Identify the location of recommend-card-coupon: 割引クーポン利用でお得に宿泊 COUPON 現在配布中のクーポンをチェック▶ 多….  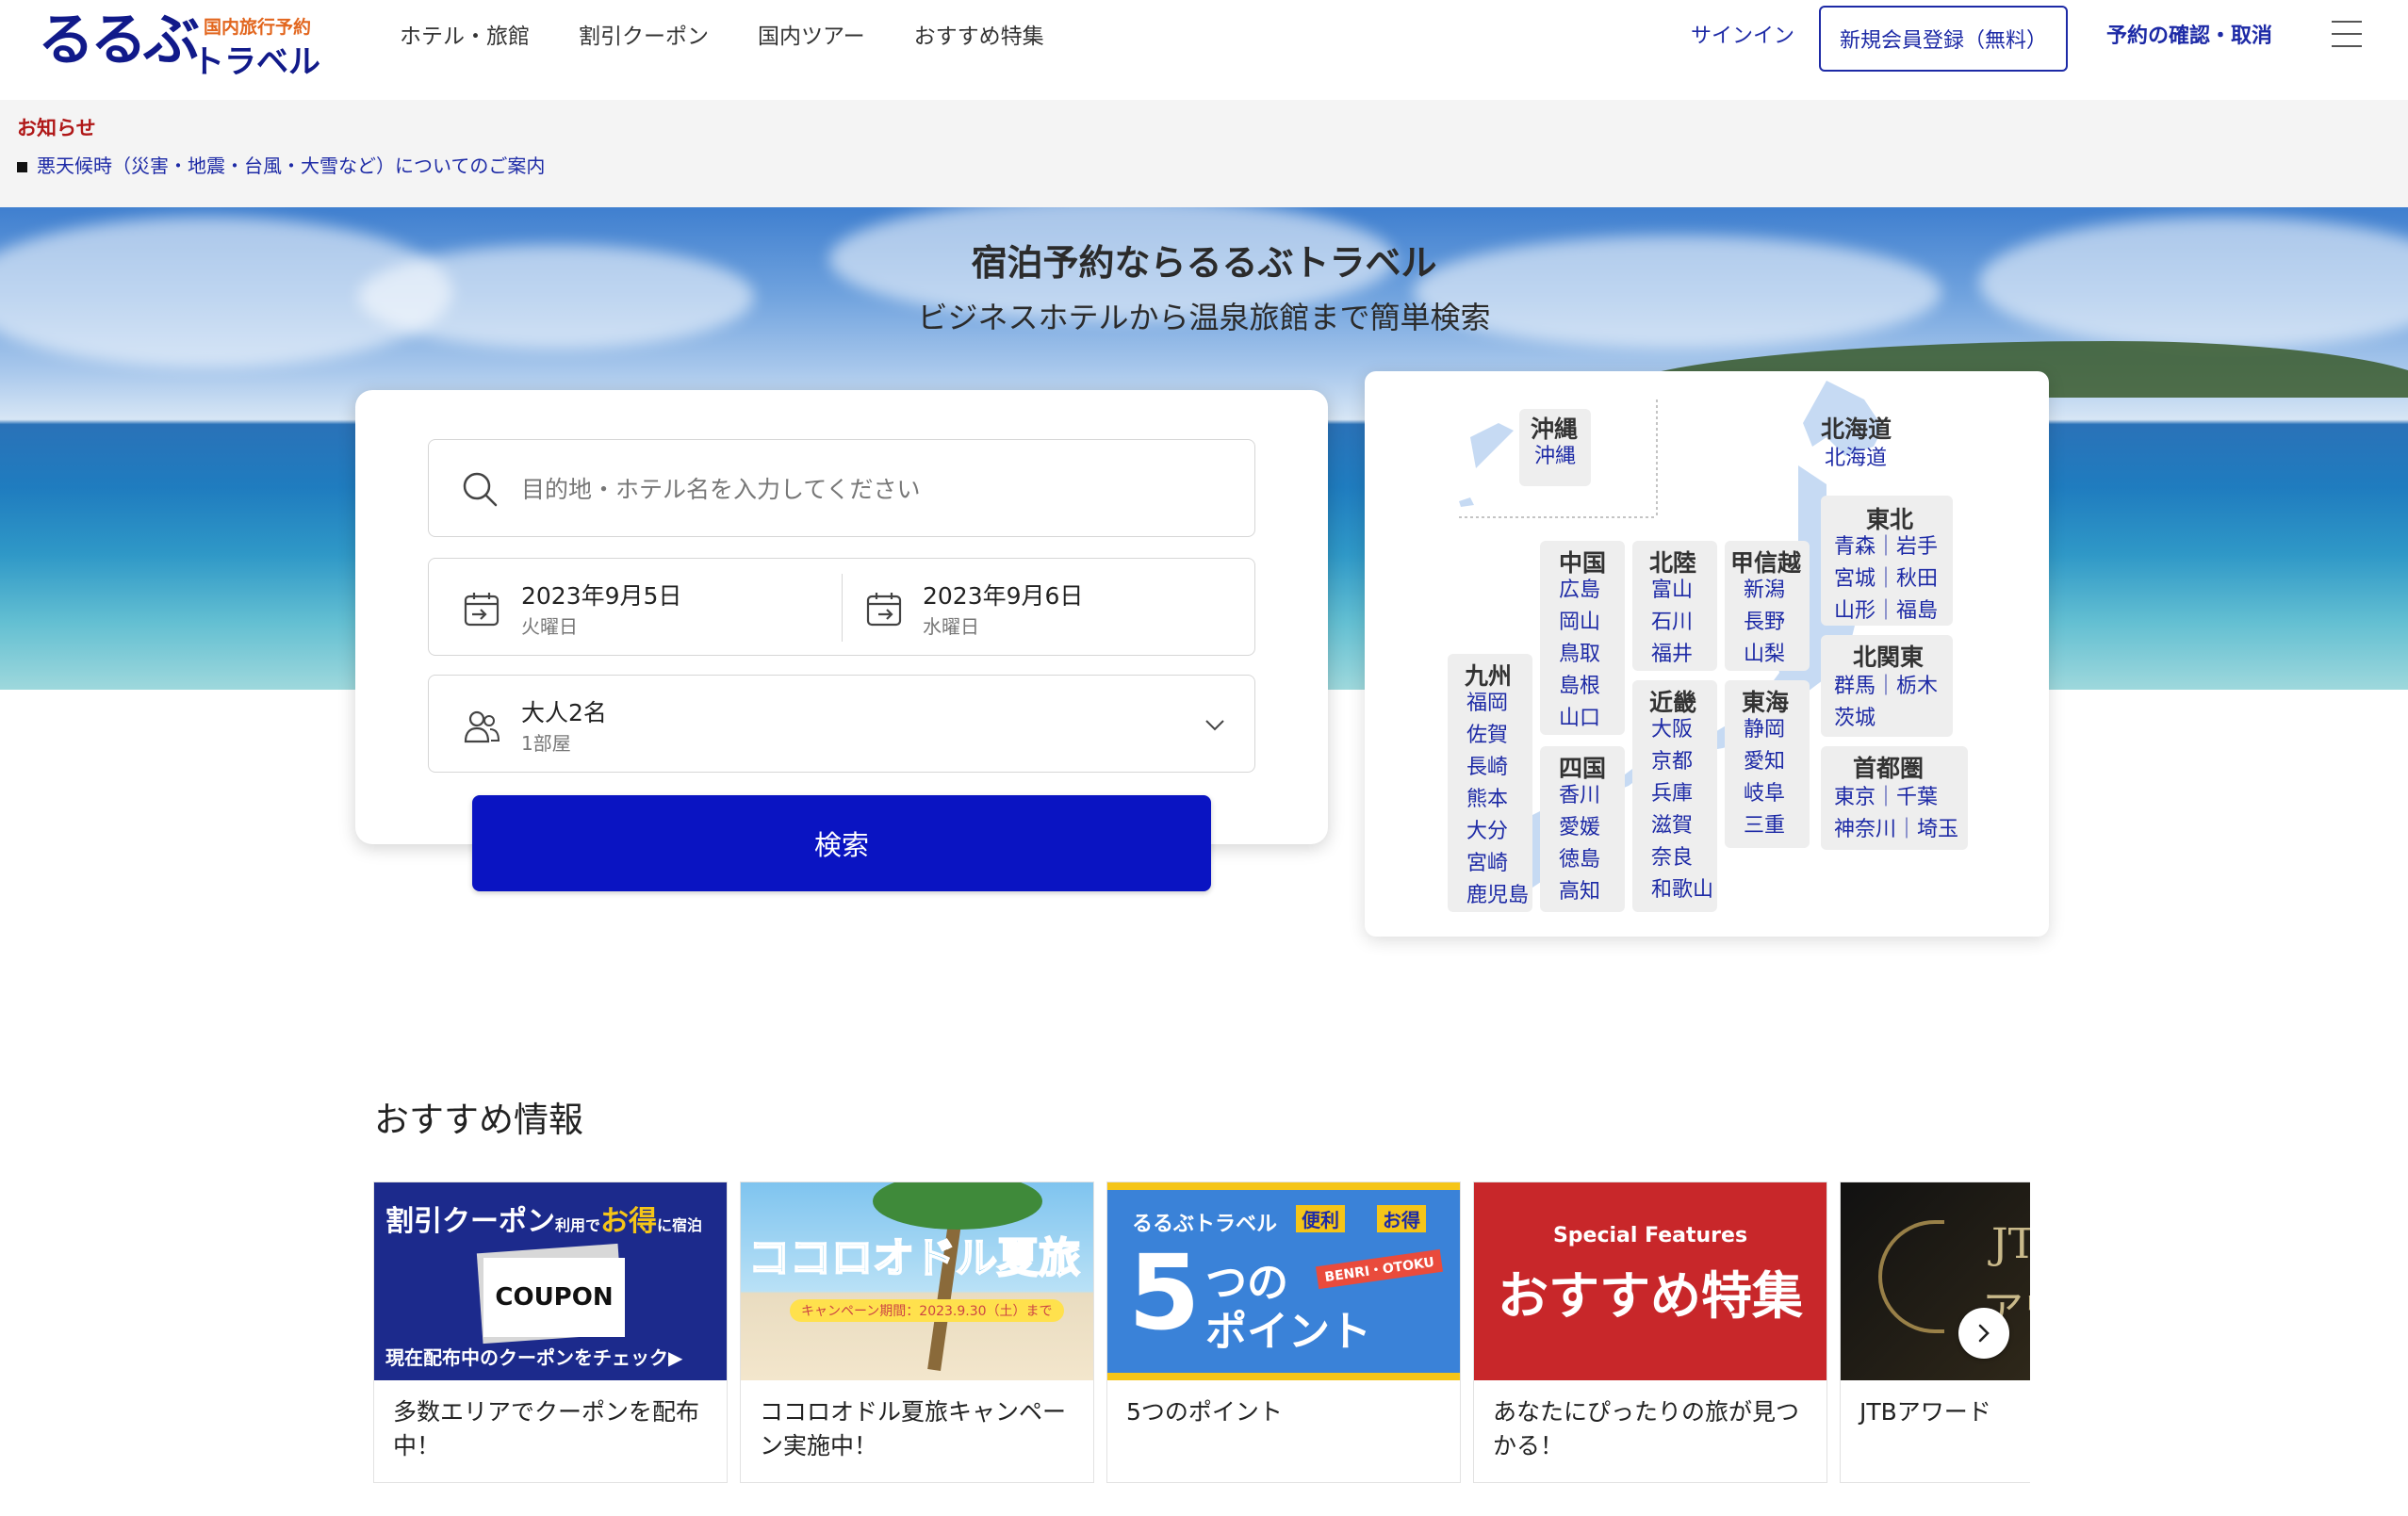
(550, 1332).